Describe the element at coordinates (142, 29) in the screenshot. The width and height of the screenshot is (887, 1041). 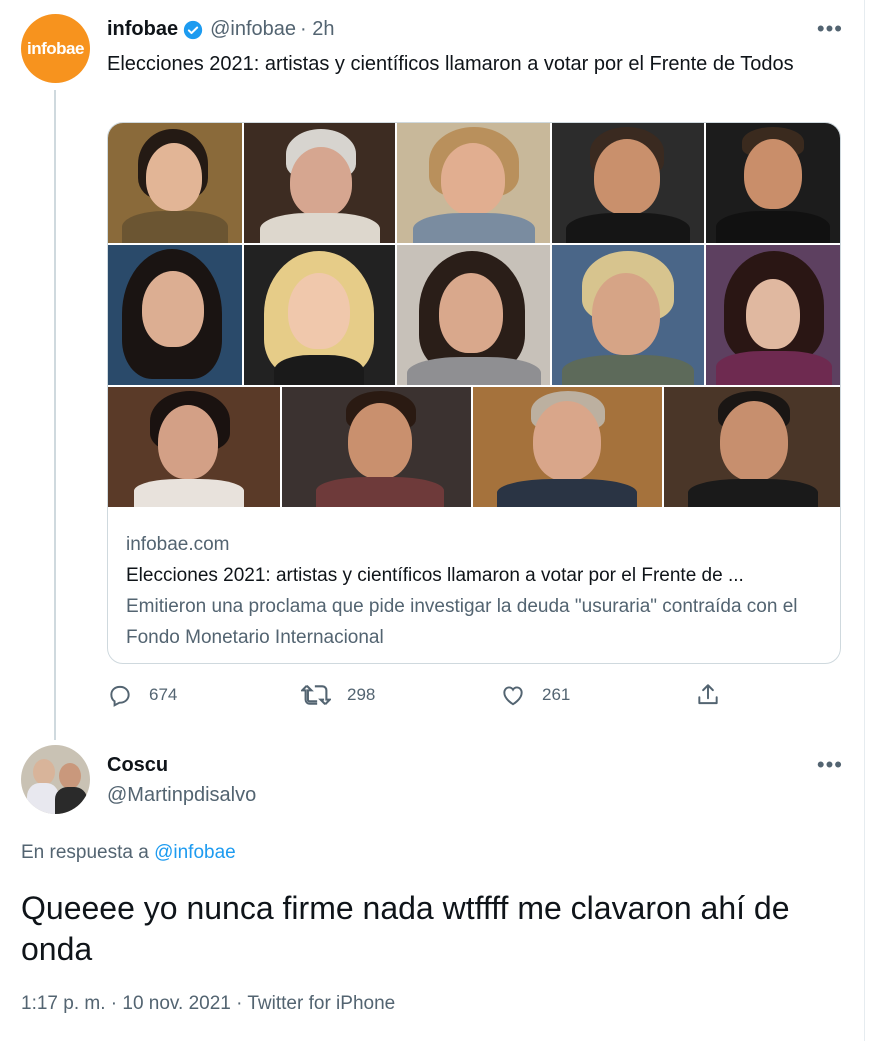
I see `author-name: infobae` at that location.